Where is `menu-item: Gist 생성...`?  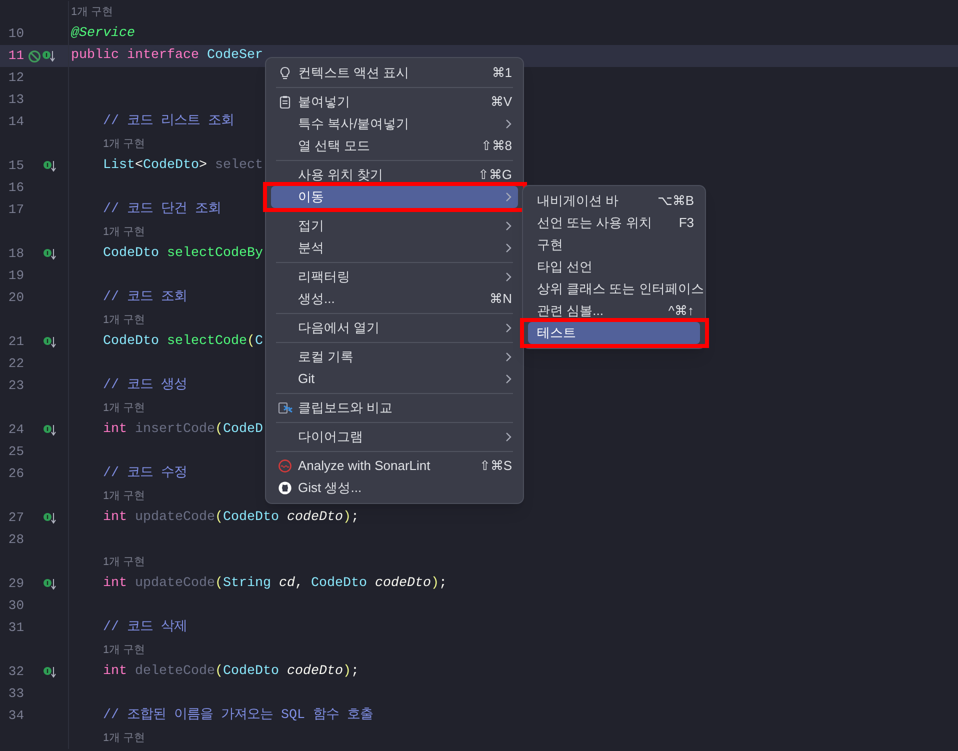 menu-item: Gist 생성... is located at coordinates (394, 488).